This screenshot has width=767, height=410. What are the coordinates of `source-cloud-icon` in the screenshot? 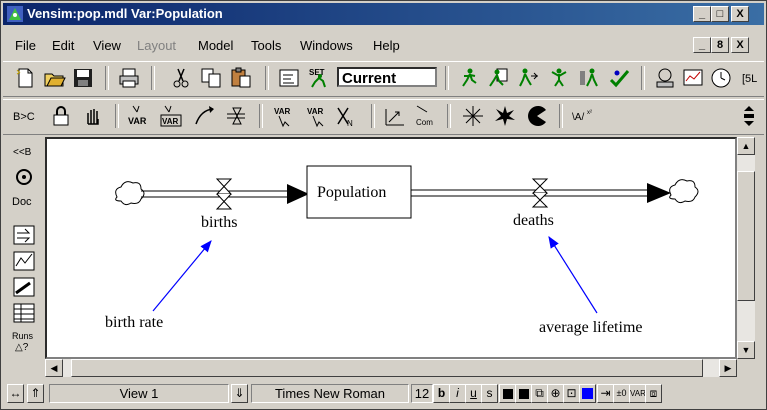 It's located at (130, 193).